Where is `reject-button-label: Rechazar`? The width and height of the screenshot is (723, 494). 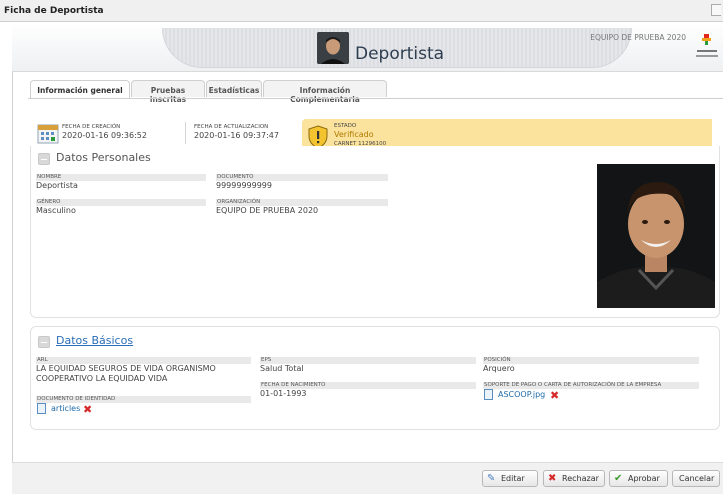
reject-button-label: Rechazar is located at coordinates (580, 478).